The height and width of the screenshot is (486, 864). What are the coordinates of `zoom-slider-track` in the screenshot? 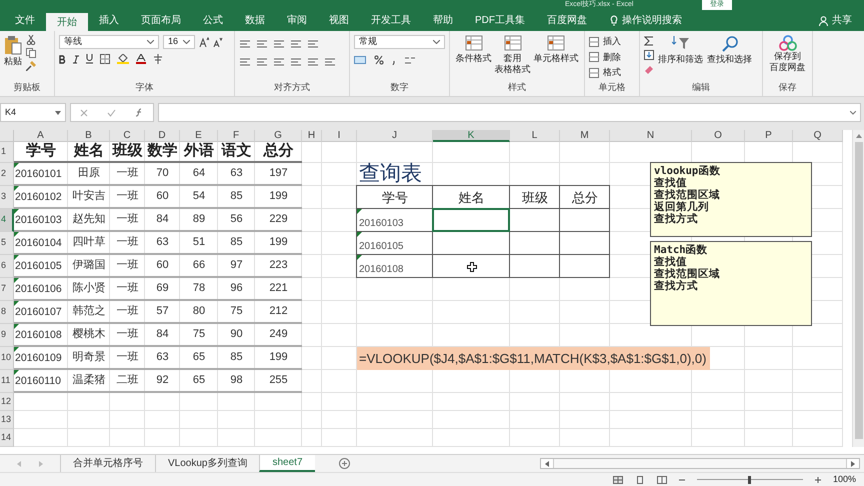 It's located at (749, 480).